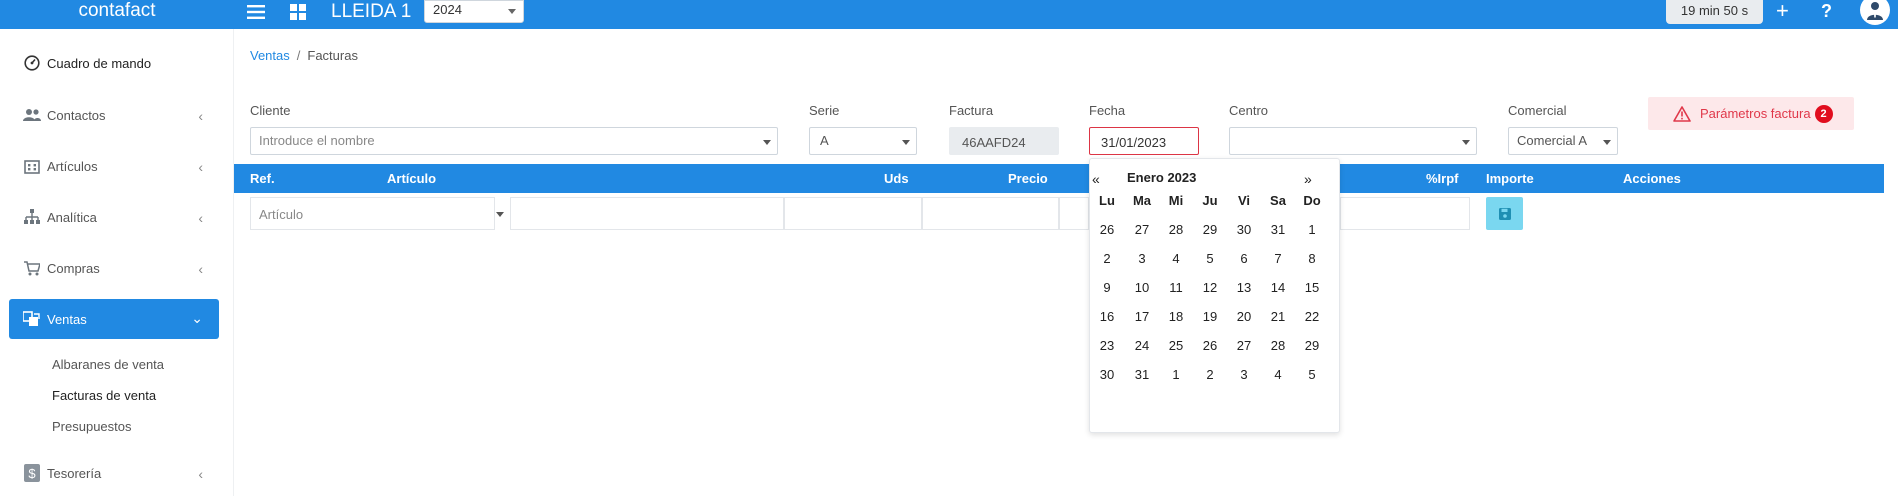 Image resolution: width=1898 pixels, height=496 pixels. What do you see at coordinates (1142, 345) in the screenshot?
I see `datepicker-day: 24` at bounding box center [1142, 345].